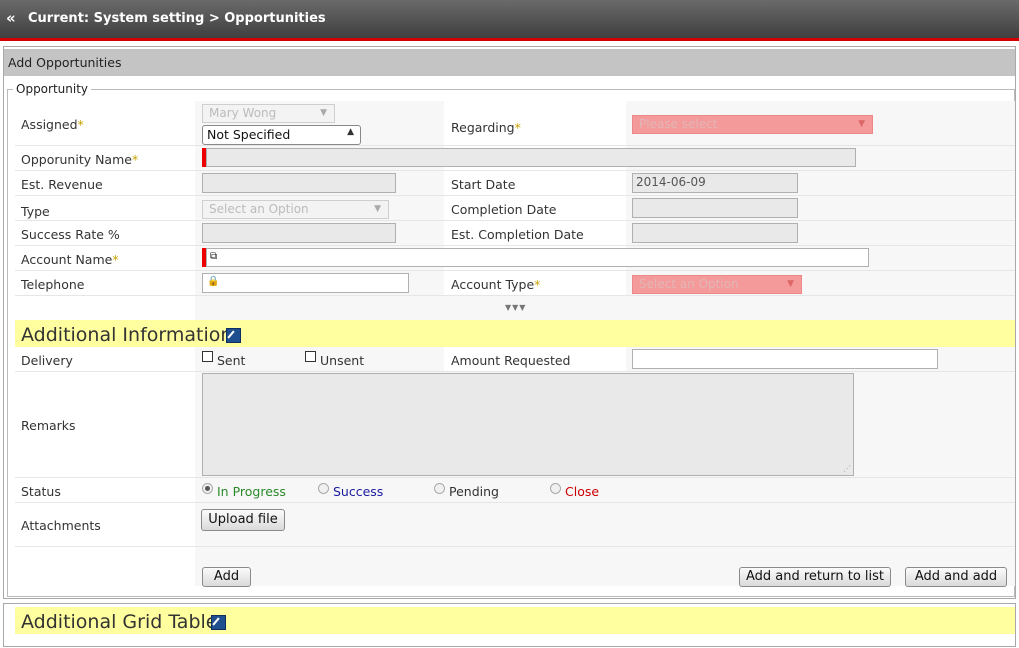 The image size is (1019, 648). I want to click on est-completion-date-input, so click(715, 233).